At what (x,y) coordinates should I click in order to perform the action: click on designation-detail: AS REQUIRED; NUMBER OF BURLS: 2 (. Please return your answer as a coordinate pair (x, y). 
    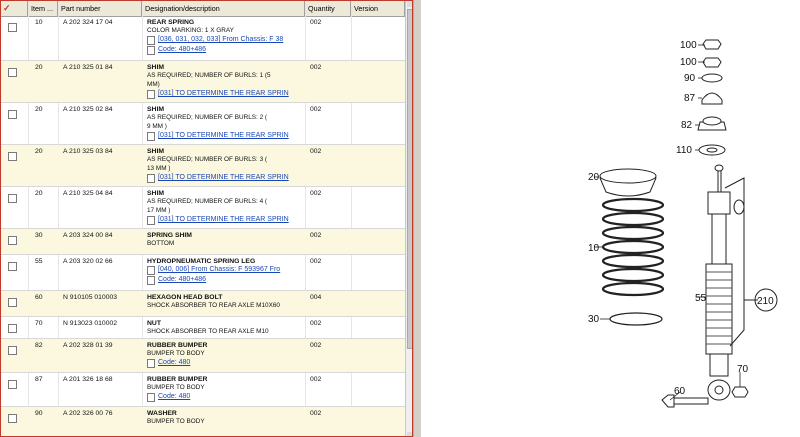
    Looking at the image, I should click on (207, 117).